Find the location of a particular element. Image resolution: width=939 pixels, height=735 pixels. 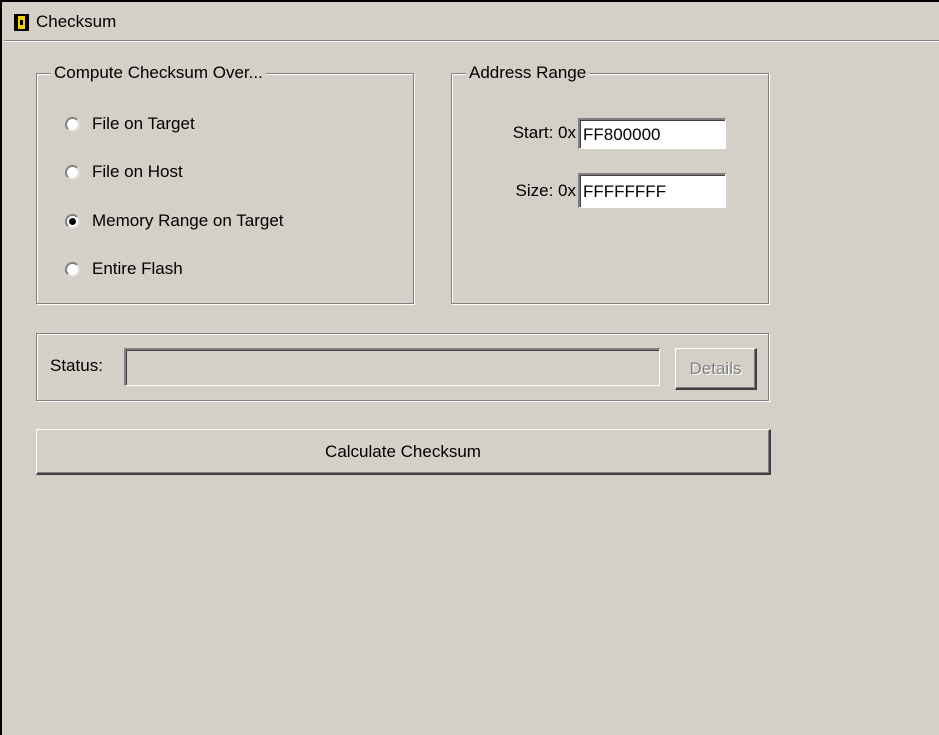

radio-entire-flash: Entire Flash is located at coordinates (124, 269).